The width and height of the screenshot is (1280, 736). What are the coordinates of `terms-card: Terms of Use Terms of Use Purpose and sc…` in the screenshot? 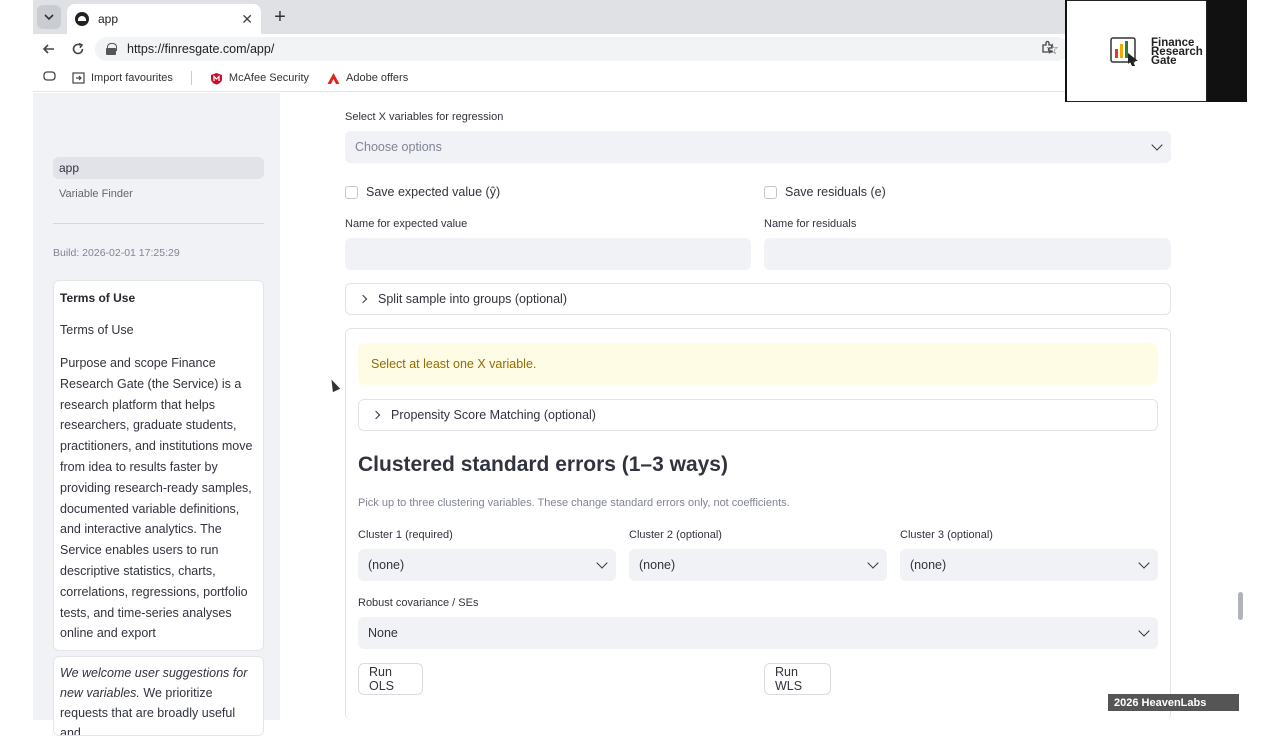 It's located at (158, 465).